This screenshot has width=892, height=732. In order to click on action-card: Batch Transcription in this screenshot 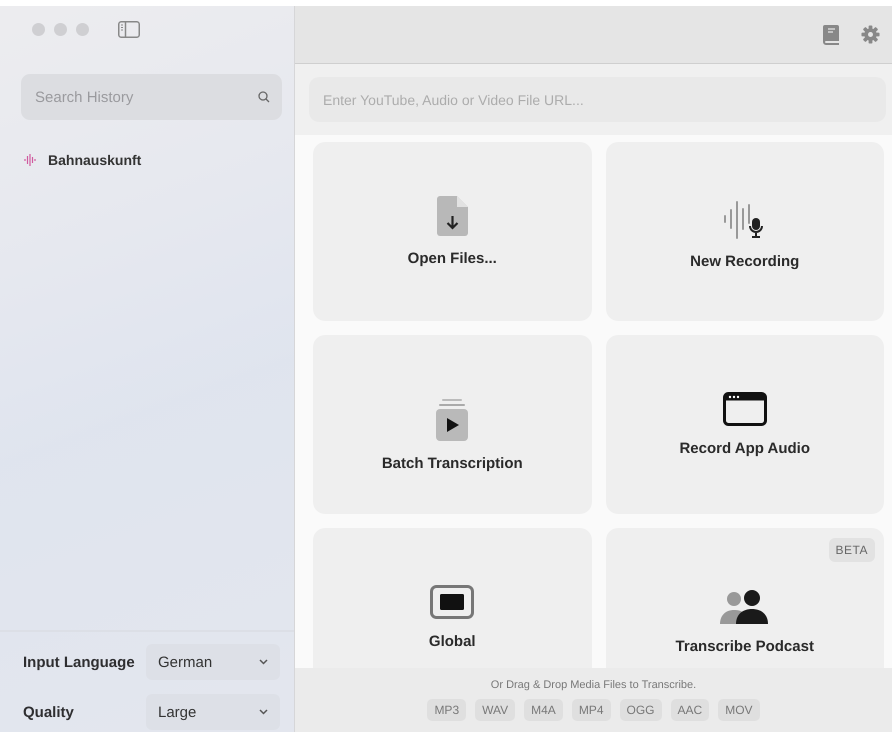, I will do `click(452, 424)`.